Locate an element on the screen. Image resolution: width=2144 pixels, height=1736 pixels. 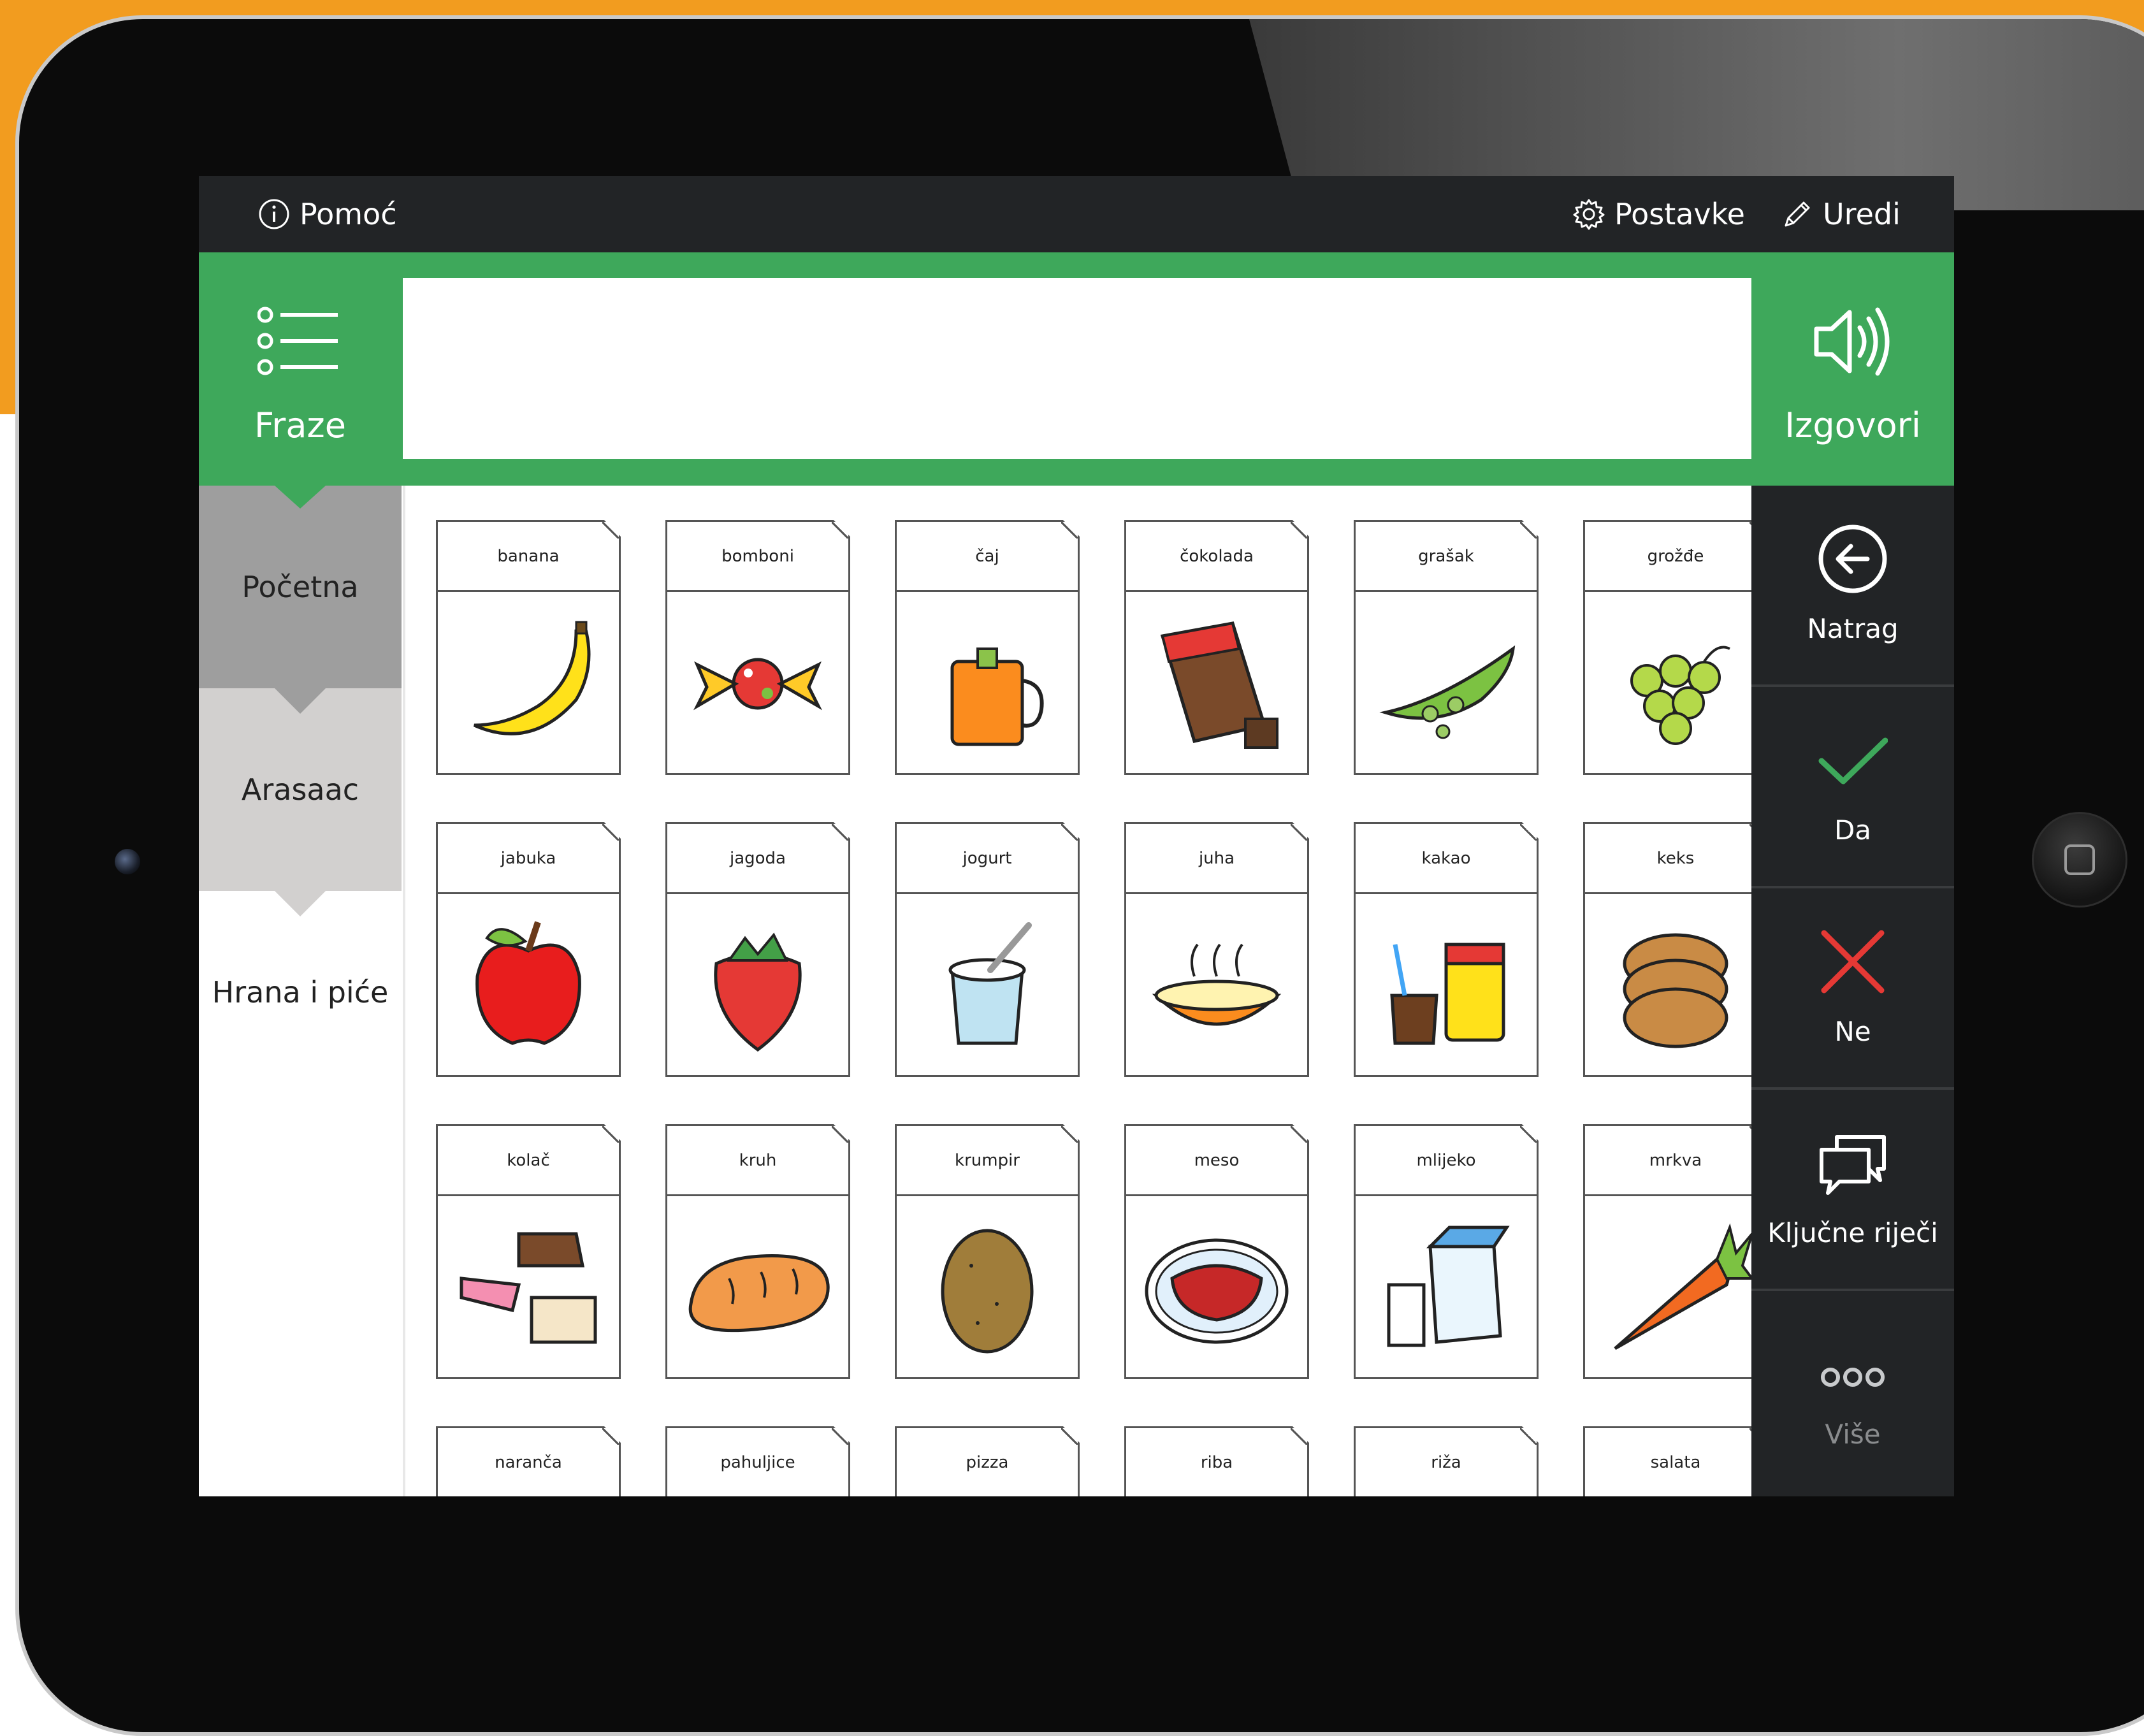
symbol-card: banana is located at coordinates (528, 647).